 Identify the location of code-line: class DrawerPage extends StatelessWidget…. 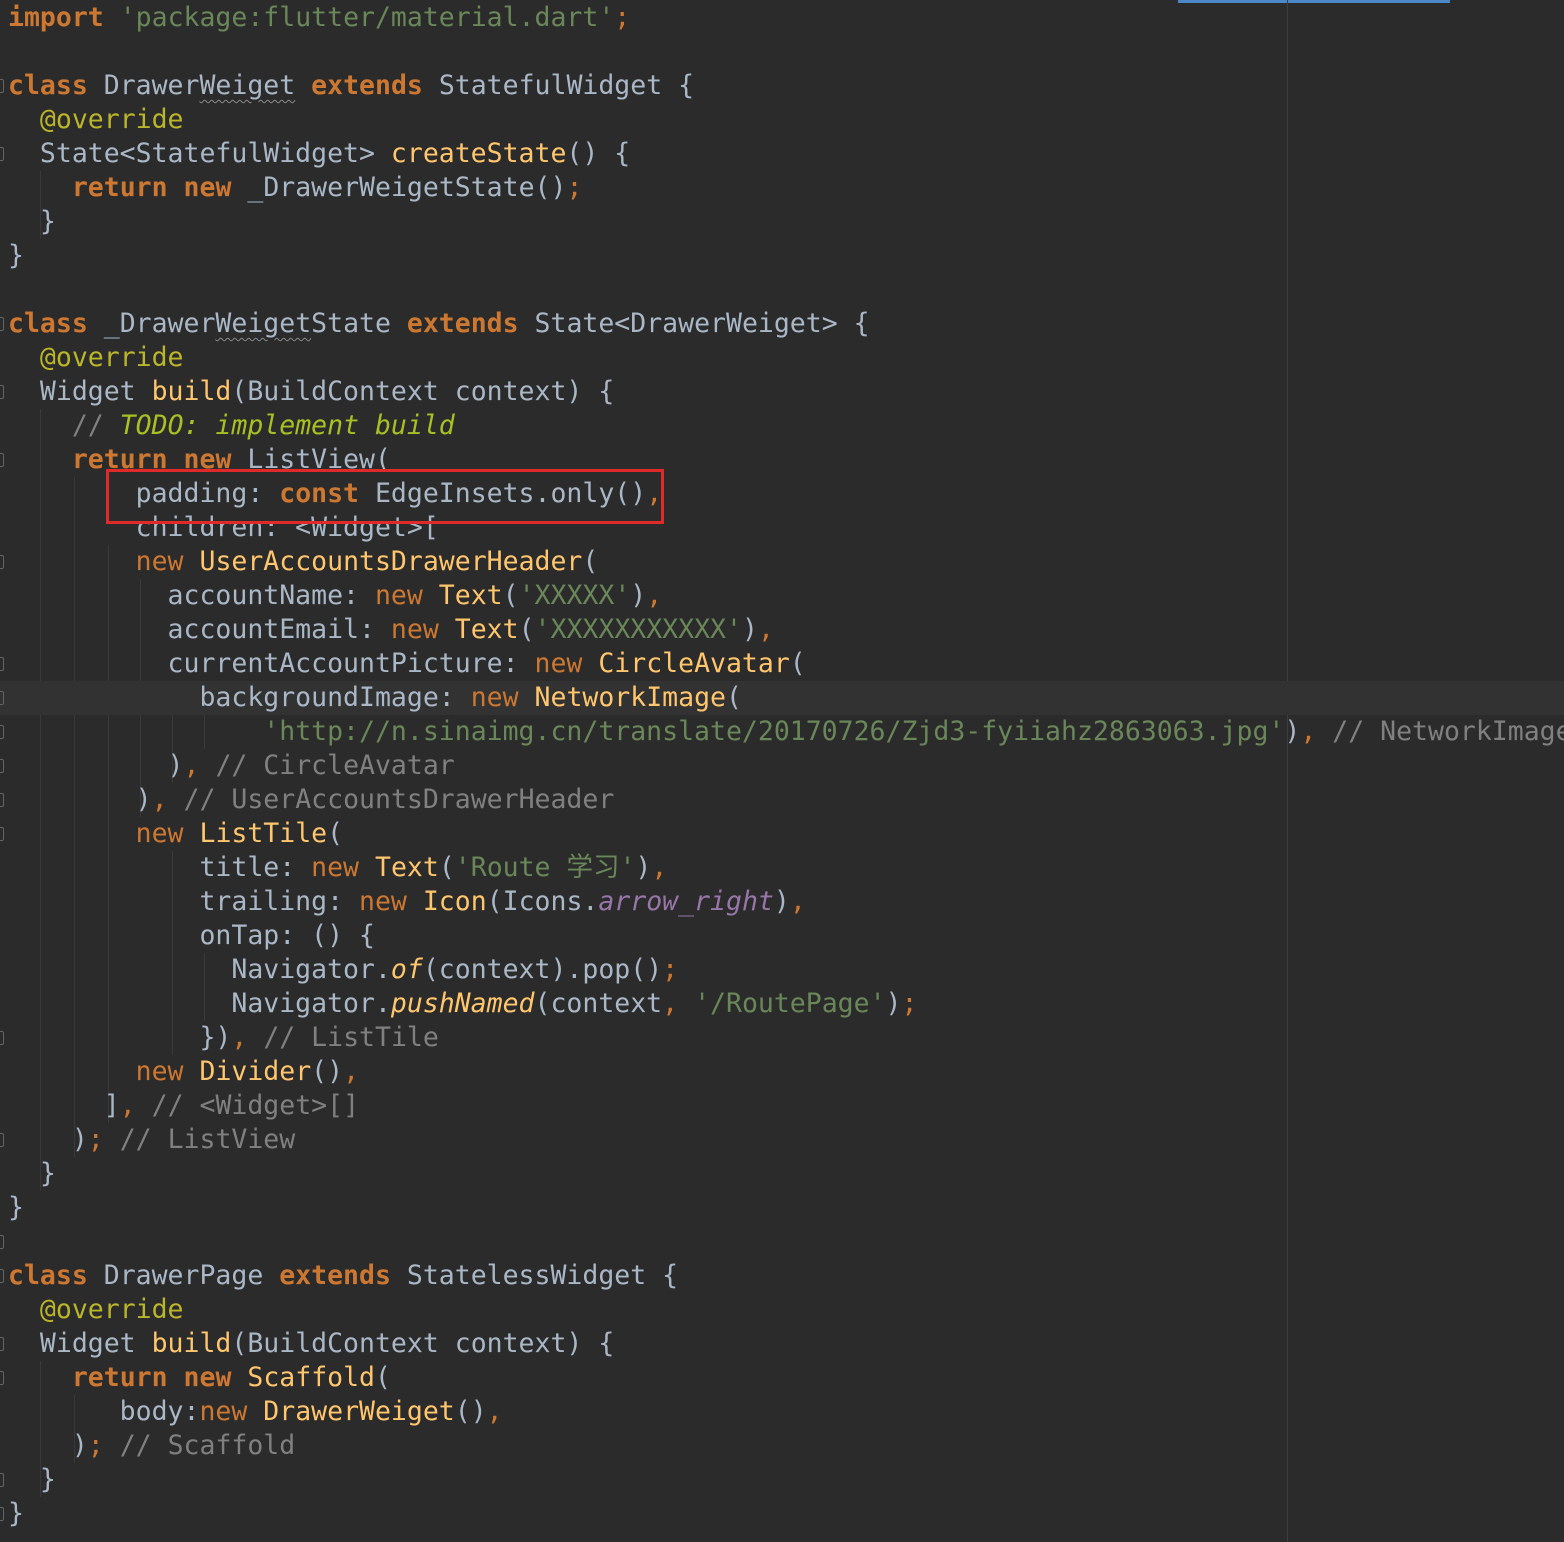
(782, 1276).